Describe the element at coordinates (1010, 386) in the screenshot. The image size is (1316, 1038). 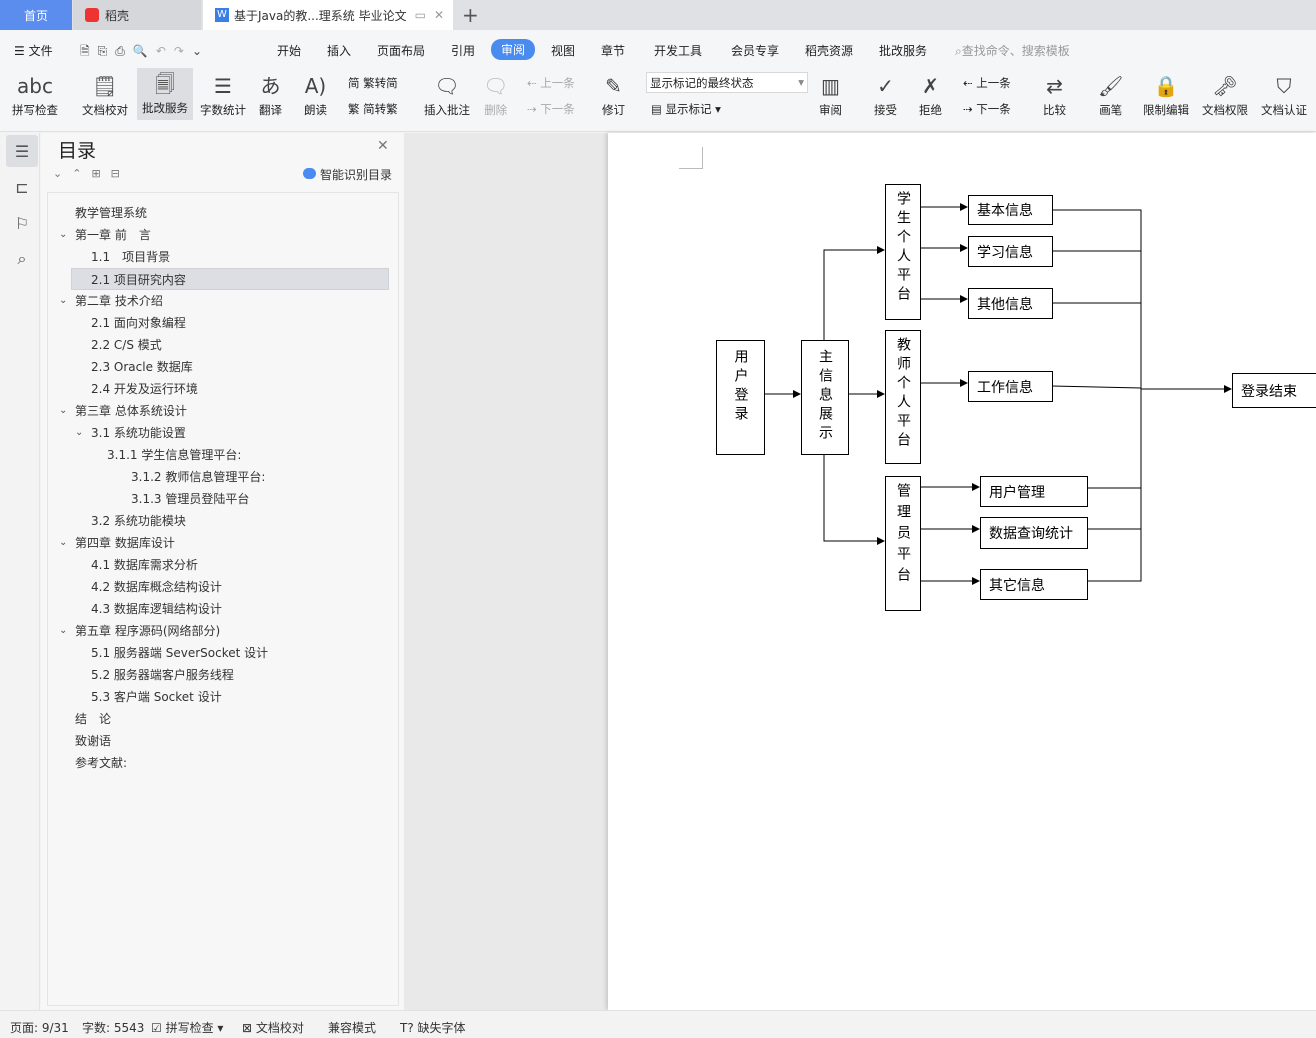
I see `box-work-info: 工作信息` at that location.